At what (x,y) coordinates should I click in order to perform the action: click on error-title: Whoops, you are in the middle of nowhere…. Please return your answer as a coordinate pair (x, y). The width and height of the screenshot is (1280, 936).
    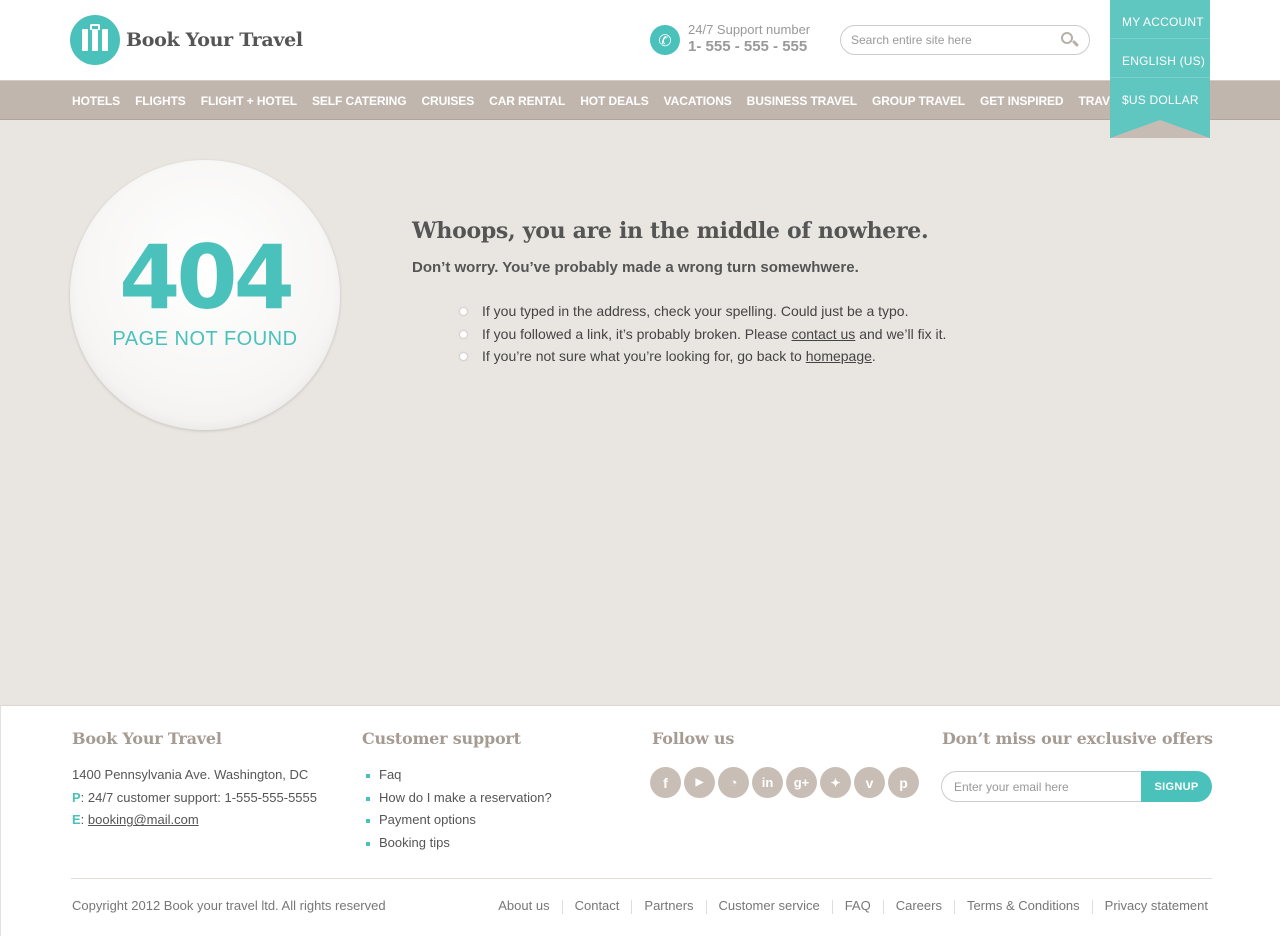
    Looking at the image, I should click on (670, 231).